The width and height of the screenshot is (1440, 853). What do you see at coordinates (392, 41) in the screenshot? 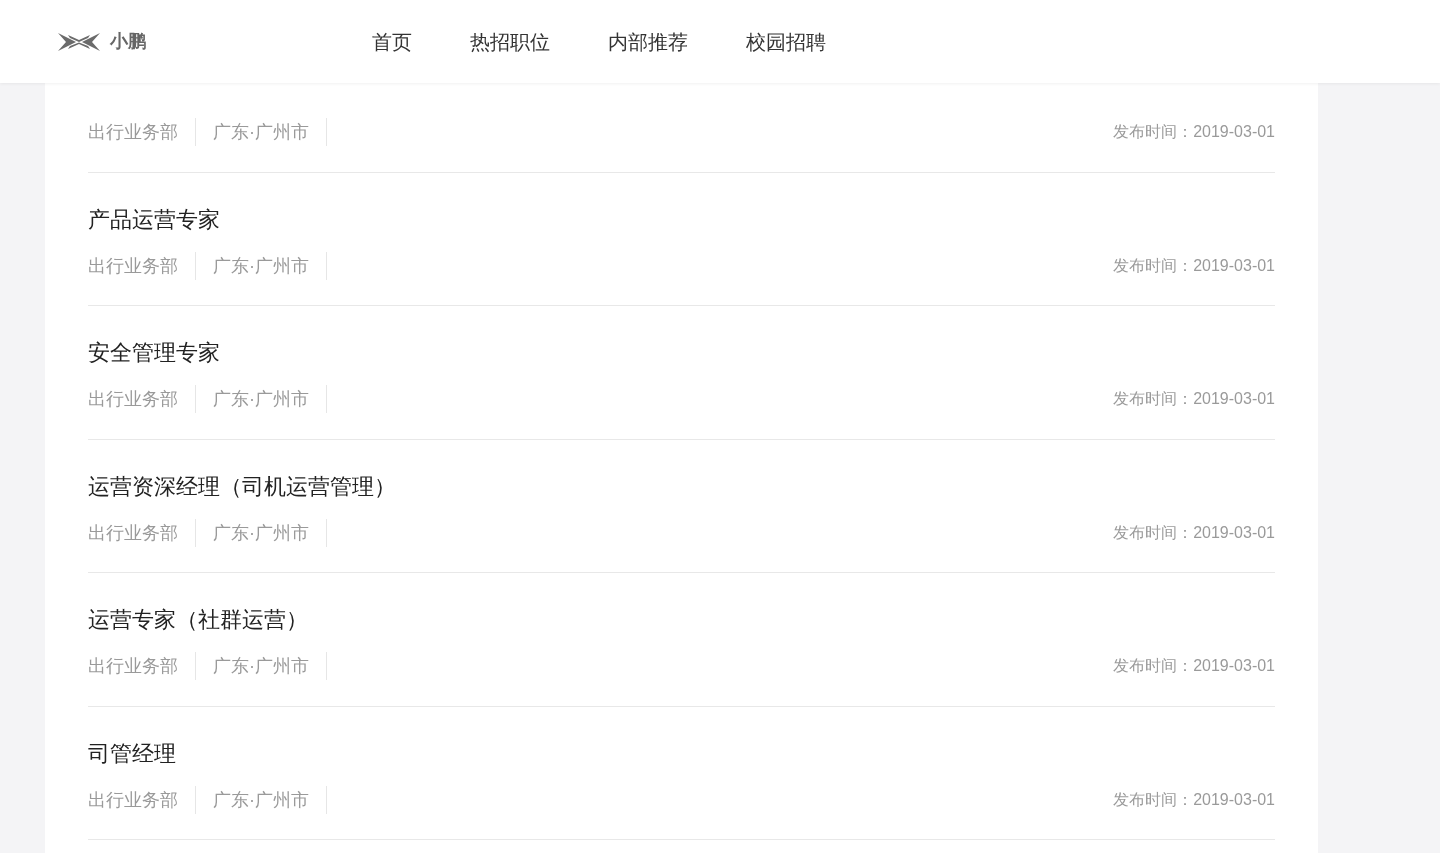
I see `nav-link: 首页` at bounding box center [392, 41].